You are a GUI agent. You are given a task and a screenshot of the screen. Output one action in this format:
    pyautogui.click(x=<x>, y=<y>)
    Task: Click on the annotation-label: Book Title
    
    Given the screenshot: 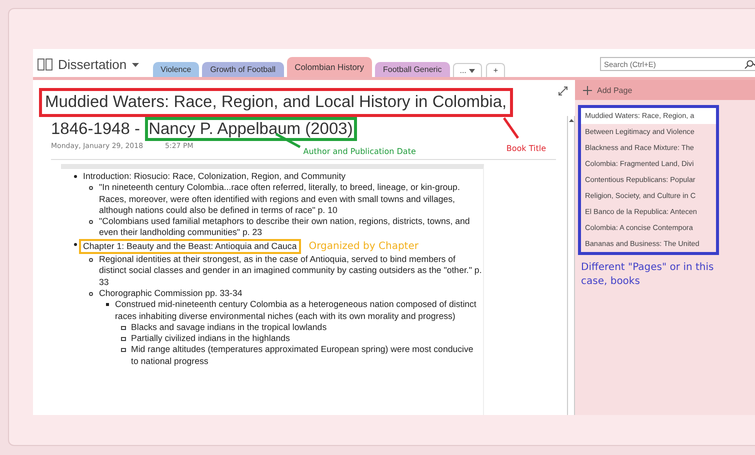 What is the action you would take?
    pyautogui.click(x=526, y=148)
    